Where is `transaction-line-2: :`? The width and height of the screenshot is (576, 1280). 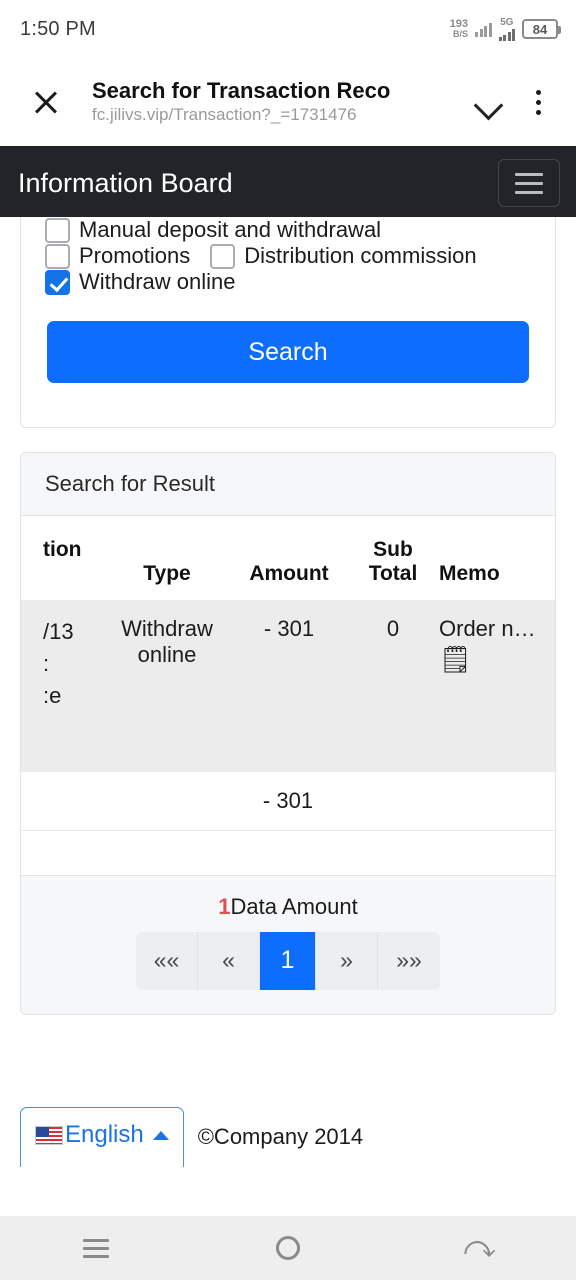
transaction-line-2: : is located at coordinates (46, 663).